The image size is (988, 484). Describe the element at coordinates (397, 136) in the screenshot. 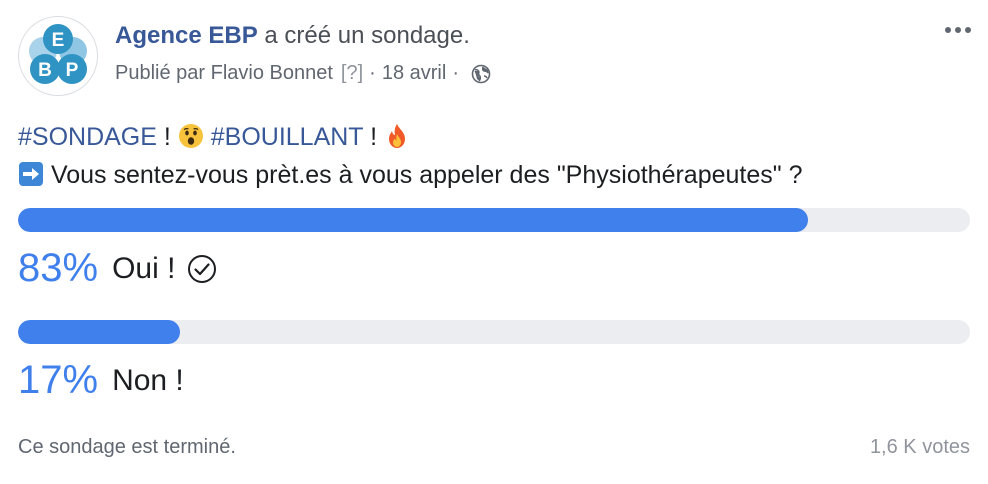

I see `fire-emoji` at that location.